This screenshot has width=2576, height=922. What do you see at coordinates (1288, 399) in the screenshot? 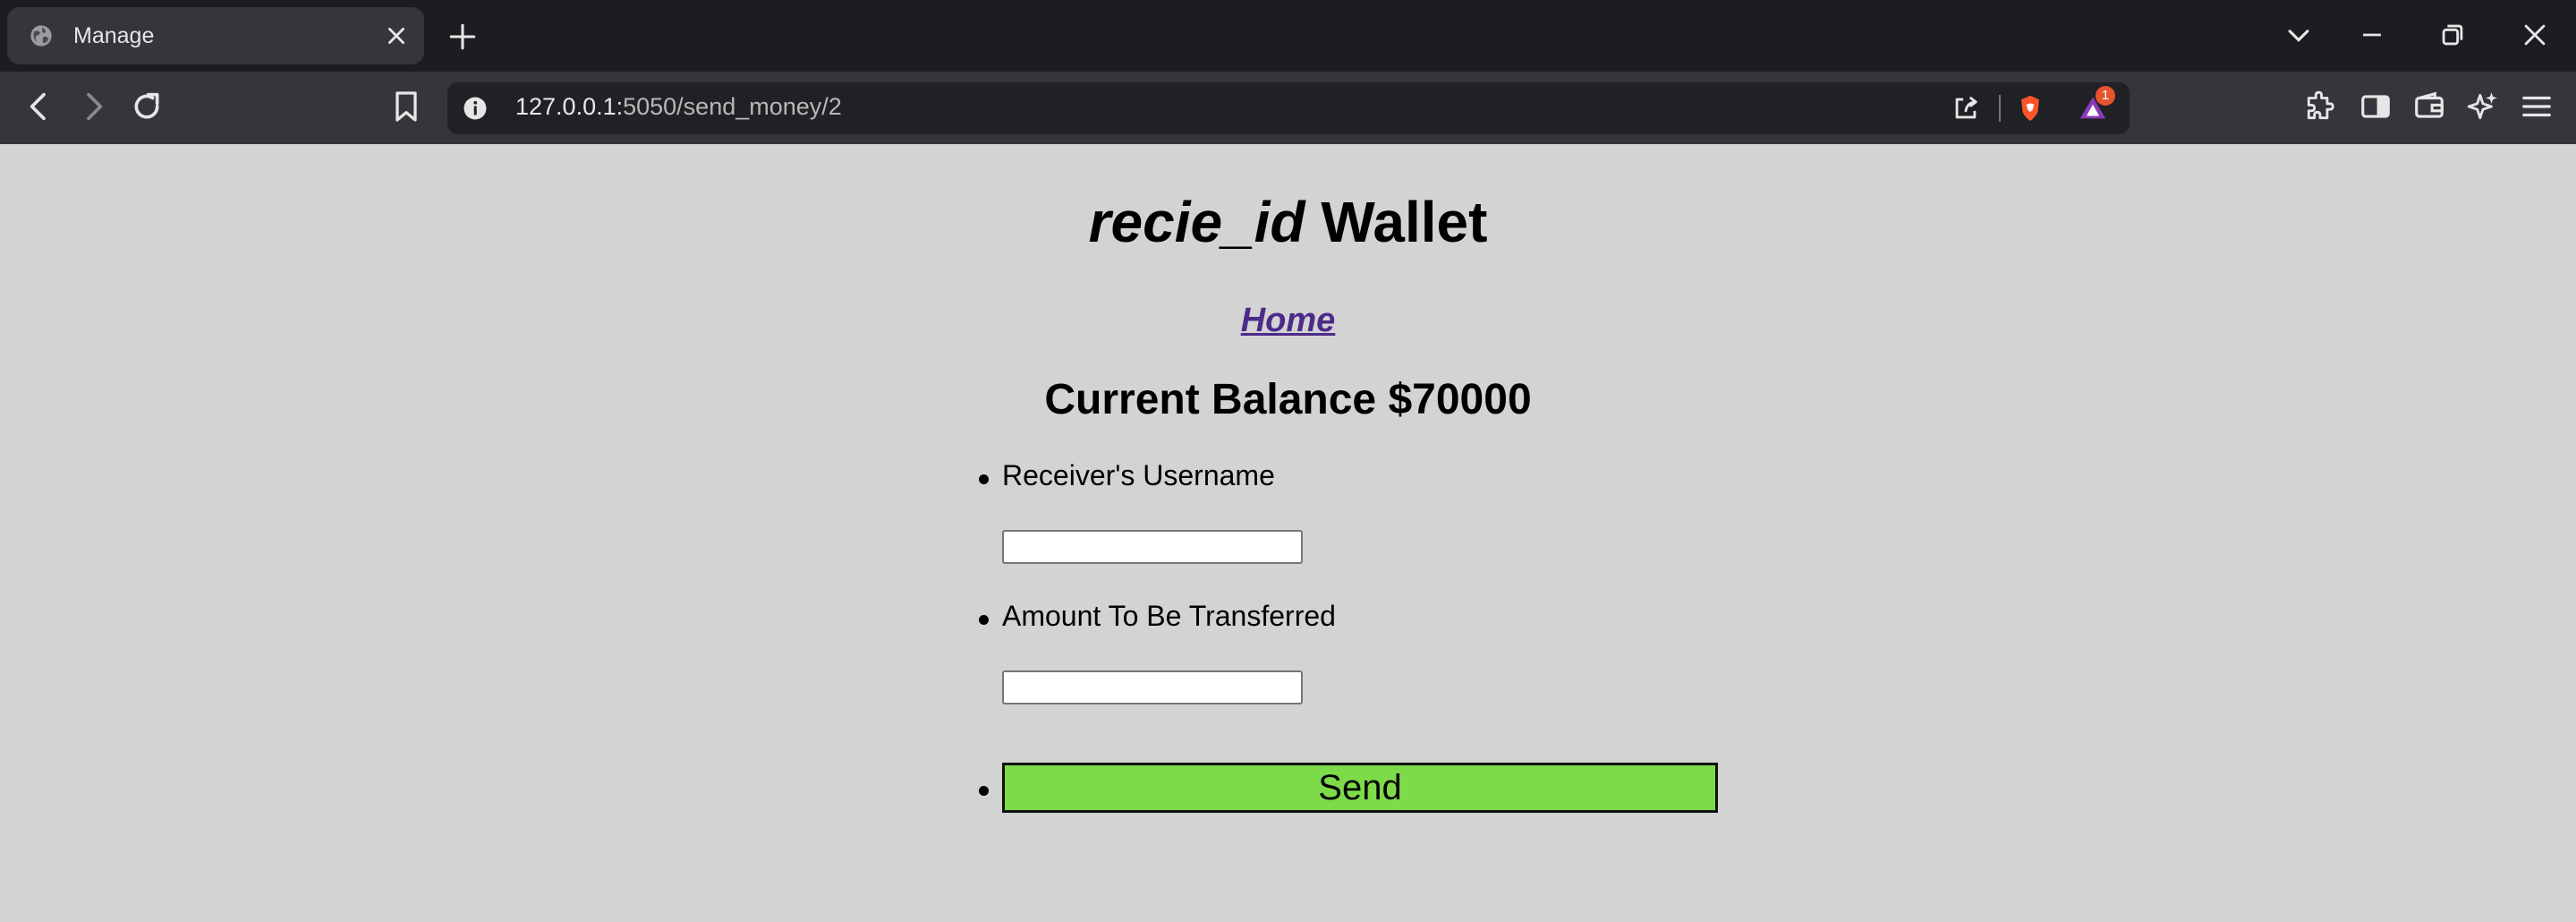
I see `current-balance: Current Balance $70000` at bounding box center [1288, 399].